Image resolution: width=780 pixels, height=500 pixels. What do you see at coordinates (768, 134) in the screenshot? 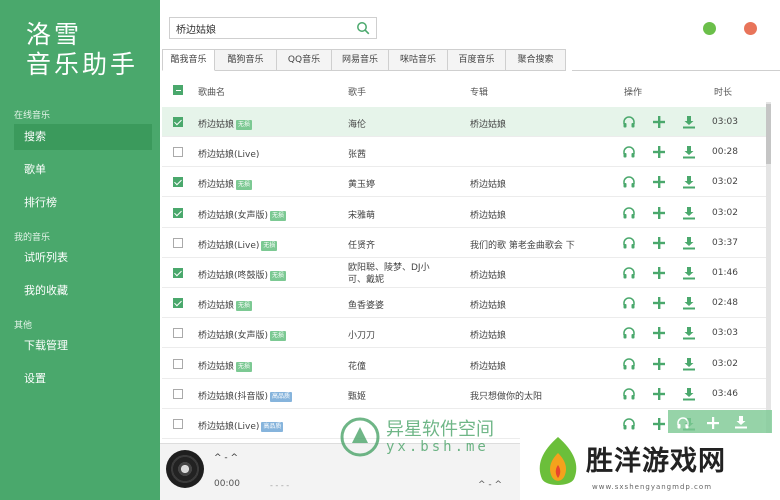
I see `scrollbar-thumb` at bounding box center [768, 134].